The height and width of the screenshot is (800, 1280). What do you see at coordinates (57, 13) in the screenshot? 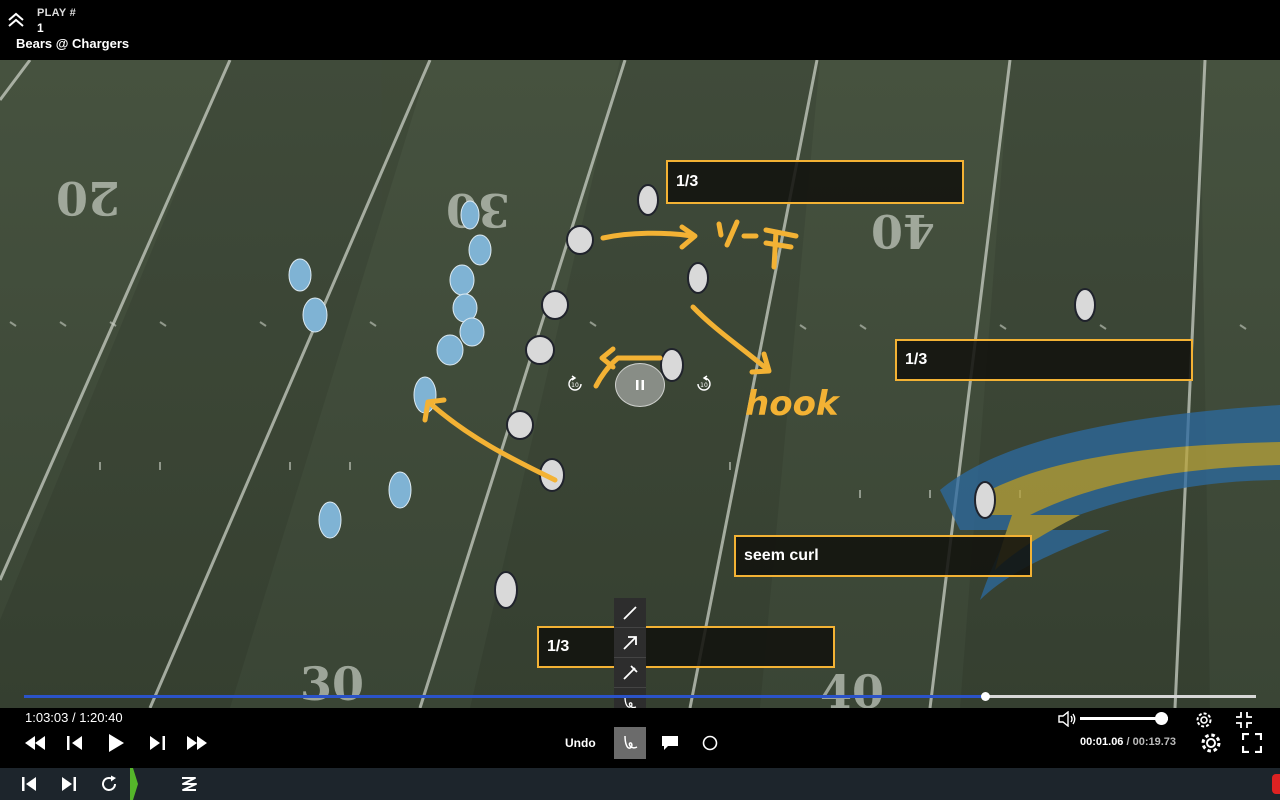
I see `play-label: PLAY #` at bounding box center [57, 13].